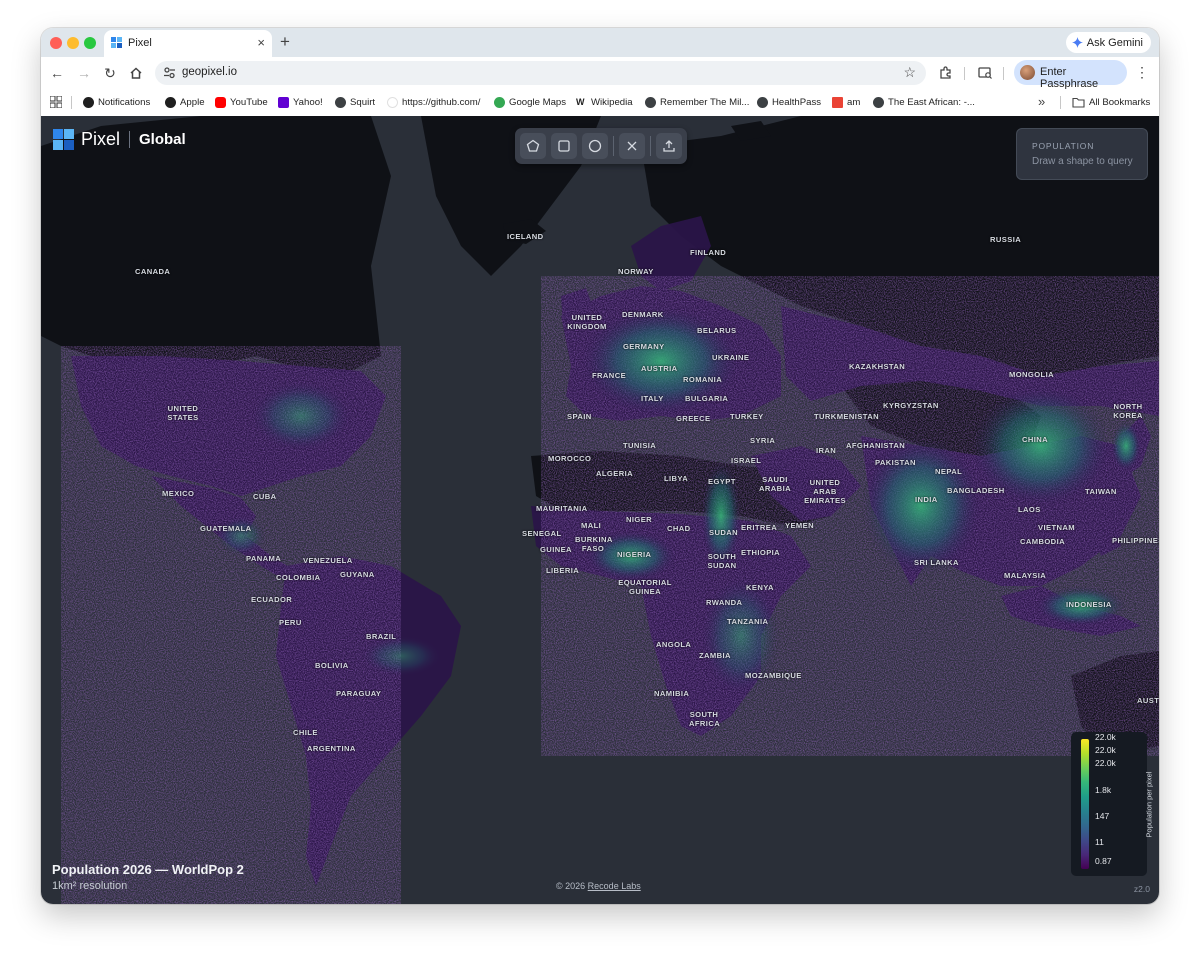 The image size is (1200, 959). I want to click on label-iceland: ICELAND, so click(525, 236).